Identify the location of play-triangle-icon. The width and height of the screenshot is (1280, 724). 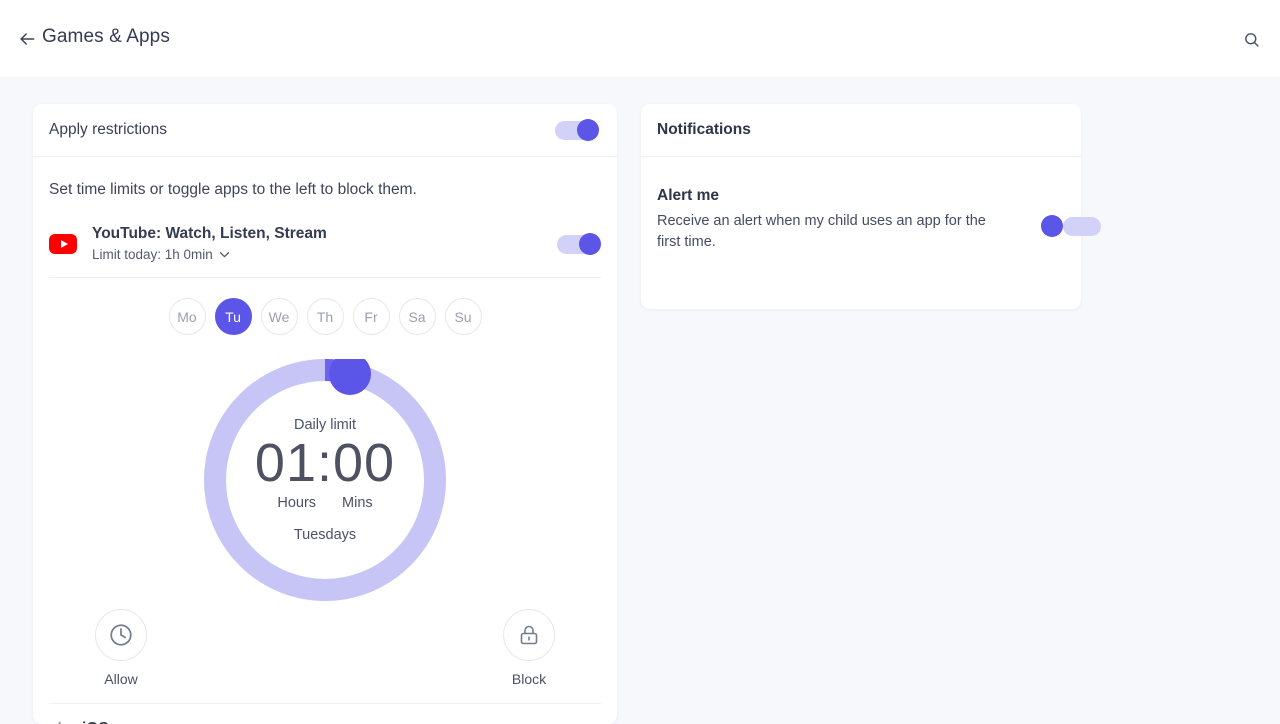
(64, 243).